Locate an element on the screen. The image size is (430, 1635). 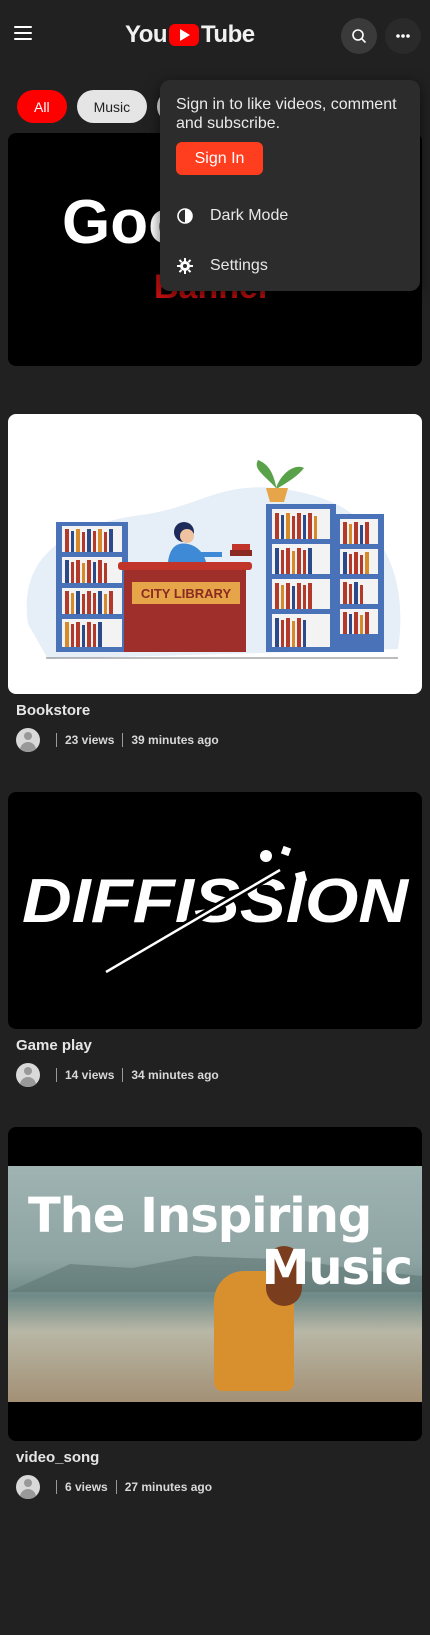
more-horizontal-icon is located at coordinates (403, 36).